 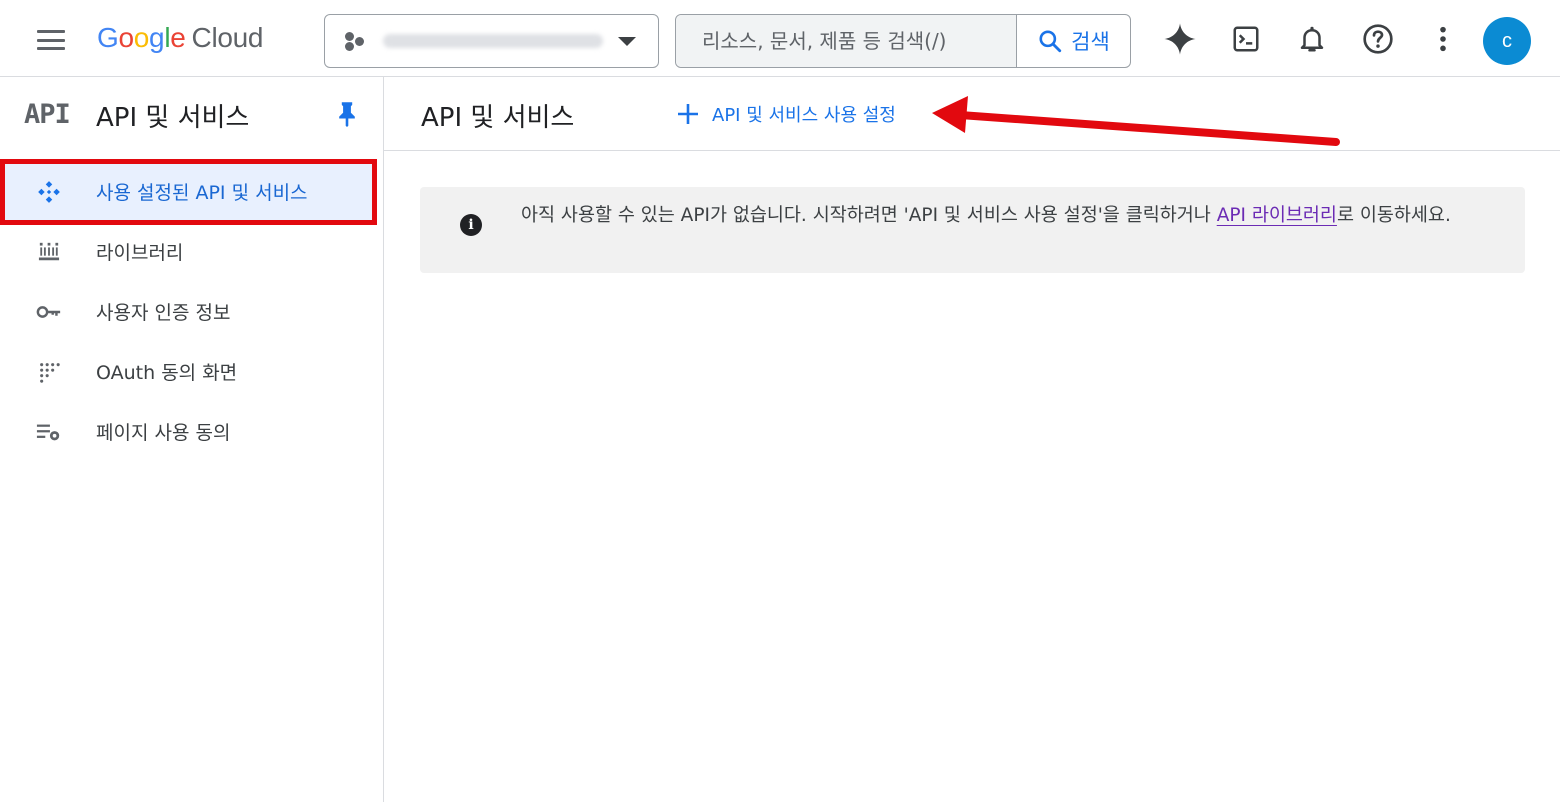 What do you see at coordinates (51, 40) in the screenshot?
I see `main-menu-icon` at bounding box center [51, 40].